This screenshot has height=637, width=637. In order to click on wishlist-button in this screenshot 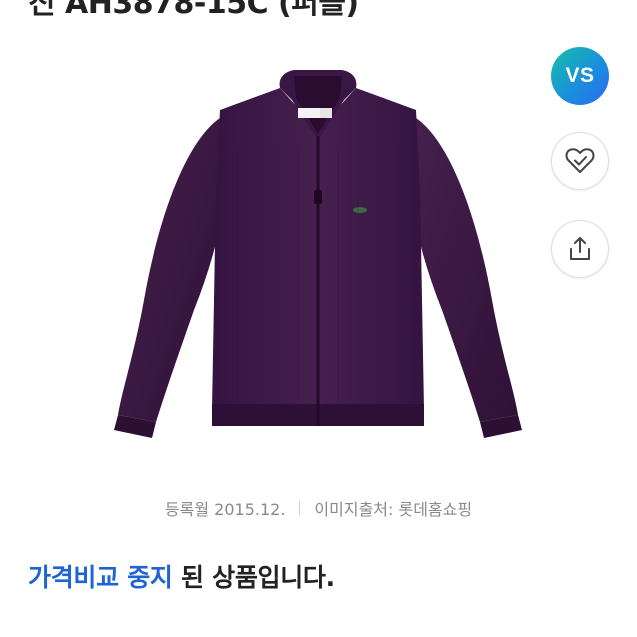, I will do `click(580, 161)`.